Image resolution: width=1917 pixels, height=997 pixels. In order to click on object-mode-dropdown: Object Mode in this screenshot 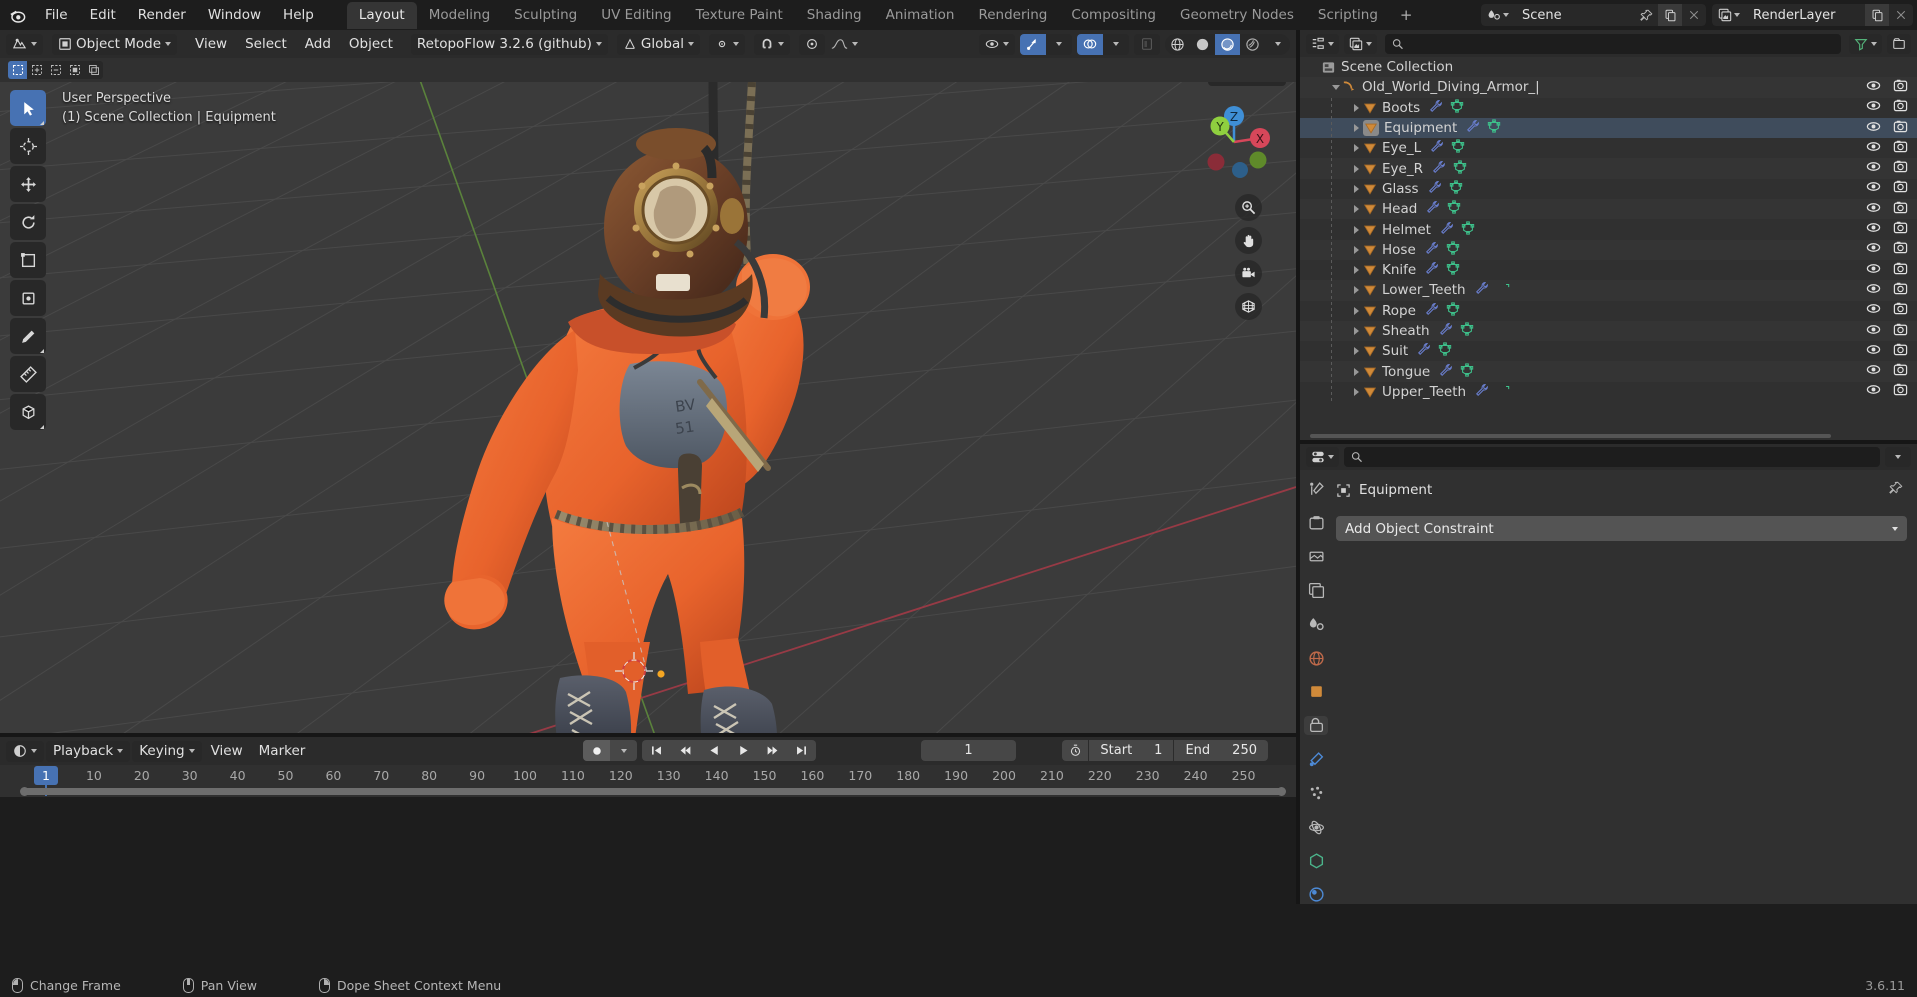, I will do `click(115, 44)`.